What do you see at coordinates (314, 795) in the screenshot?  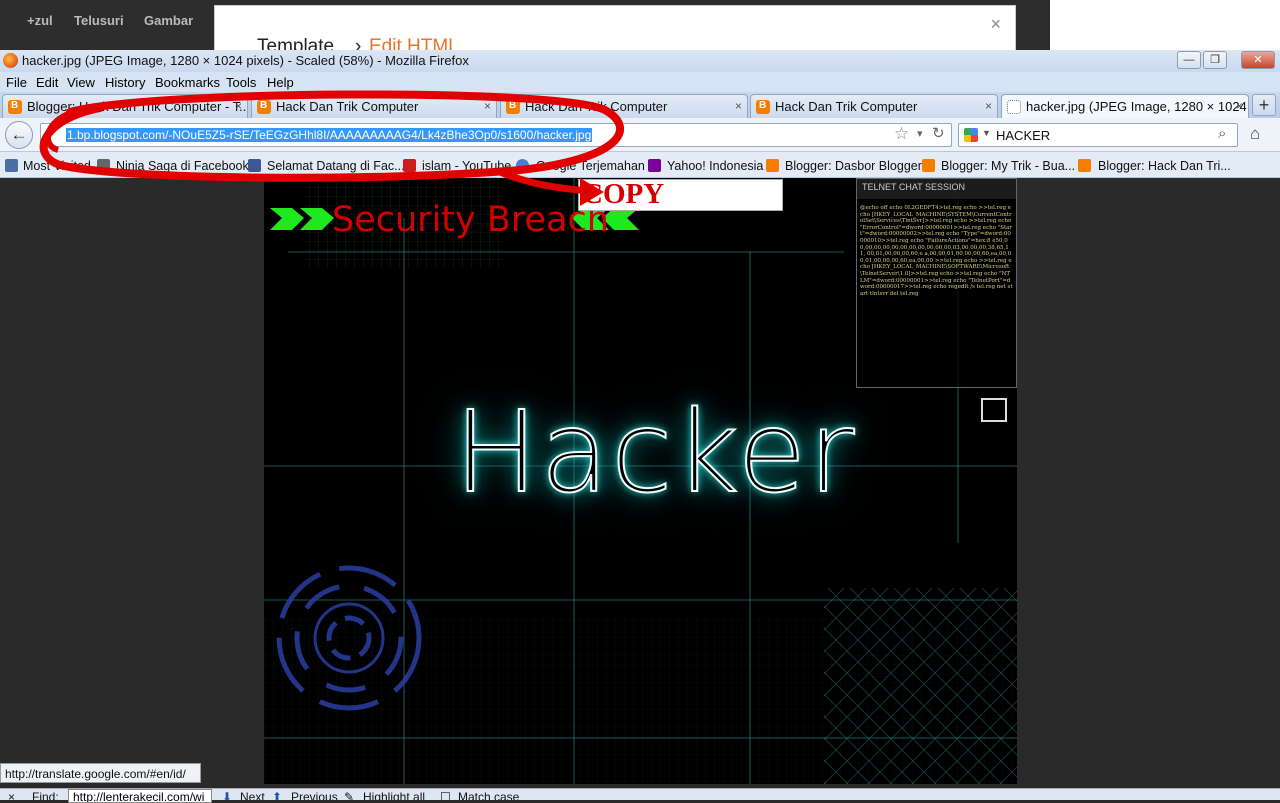 I see `find-previous-button: Previous` at bounding box center [314, 795].